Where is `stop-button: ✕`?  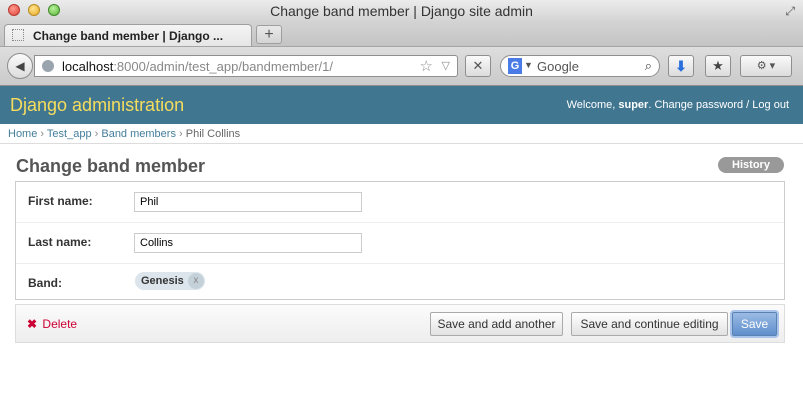
stop-button: ✕ is located at coordinates (478, 66).